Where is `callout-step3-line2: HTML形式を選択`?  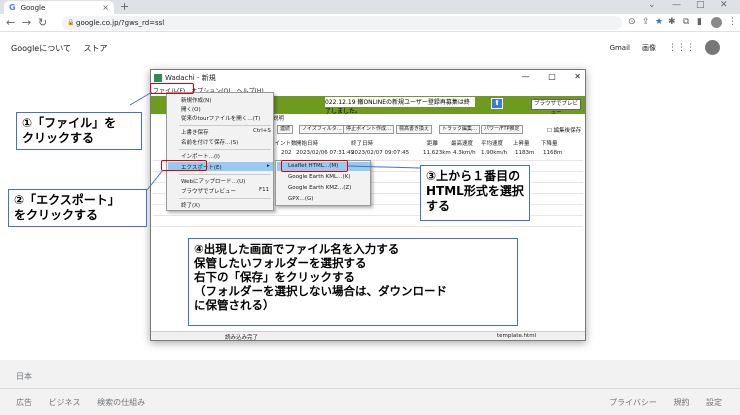 callout-step3-line2: HTML形式を選択 is located at coordinates (475, 191).